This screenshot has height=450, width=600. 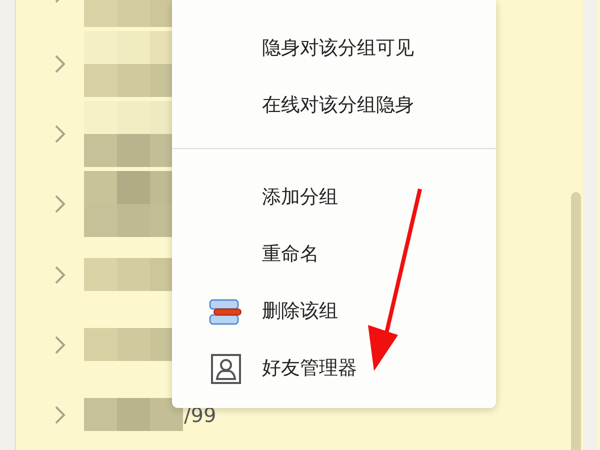 What do you see at coordinates (576, 321) in the screenshot?
I see `scrollbar-thumb` at bounding box center [576, 321].